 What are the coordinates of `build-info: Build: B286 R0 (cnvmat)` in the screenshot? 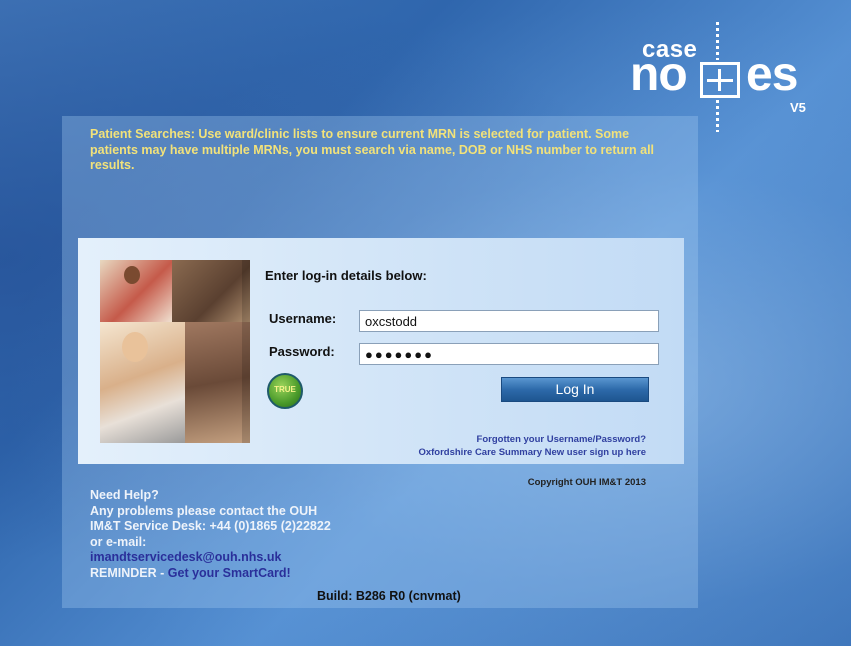 It's located at (389, 596).